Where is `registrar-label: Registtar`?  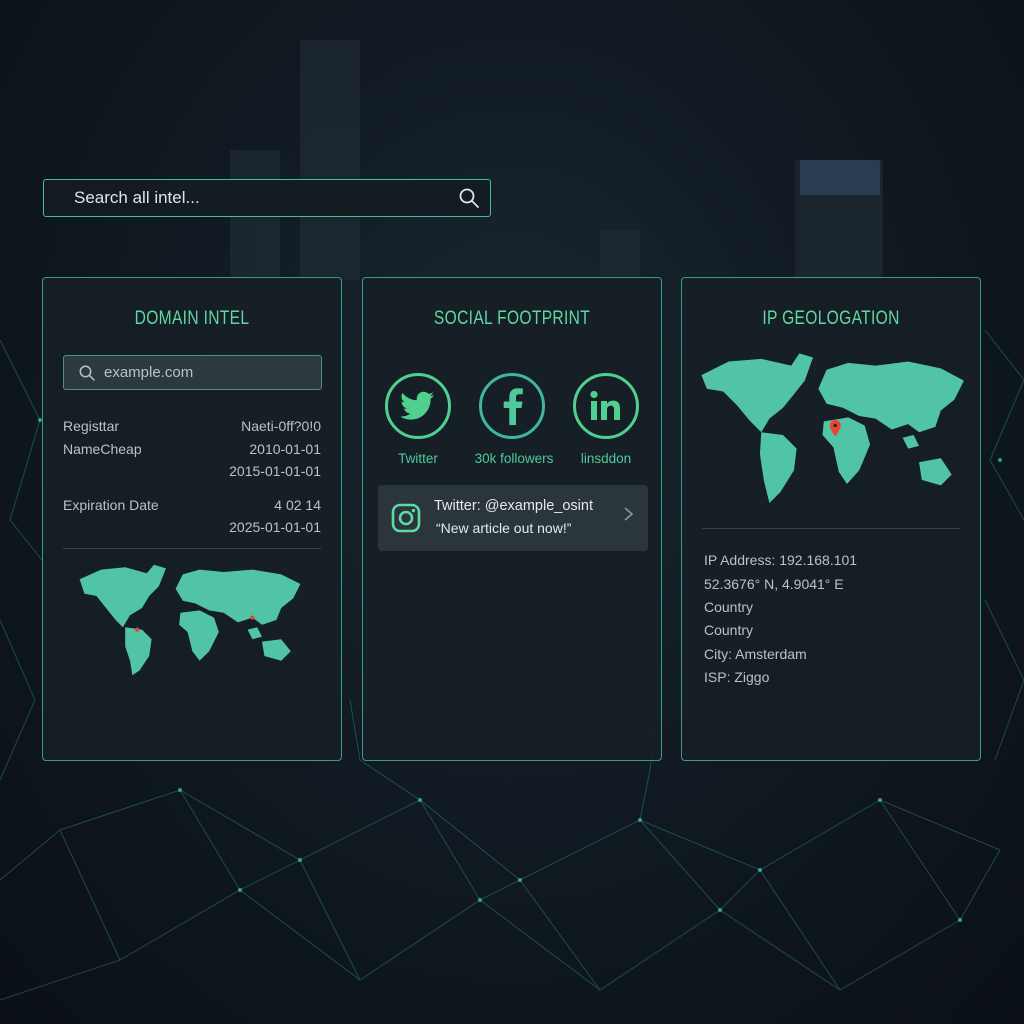
registrar-label: Registtar is located at coordinates (91, 426).